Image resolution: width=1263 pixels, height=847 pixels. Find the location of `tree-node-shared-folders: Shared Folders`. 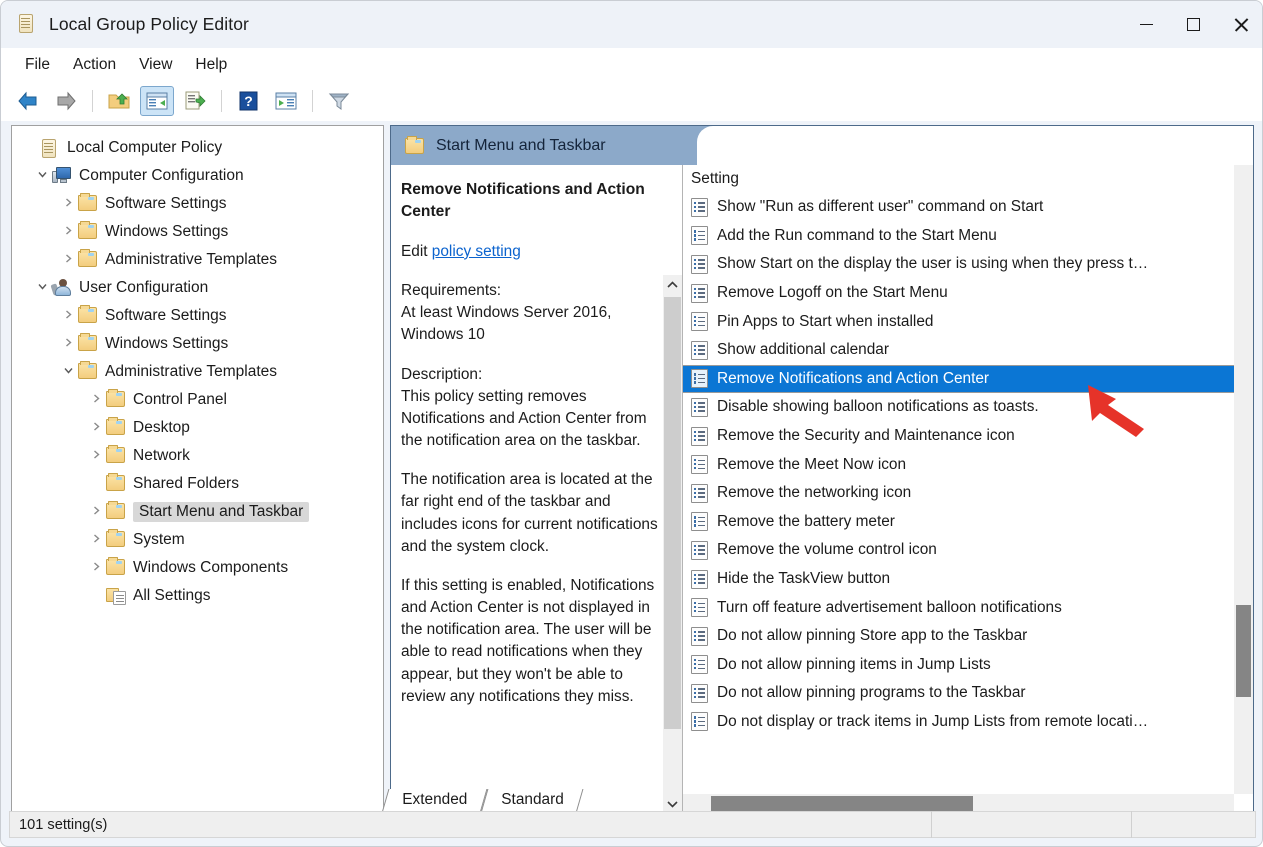

tree-node-shared-folders: Shared Folders is located at coordinates (197, 484).